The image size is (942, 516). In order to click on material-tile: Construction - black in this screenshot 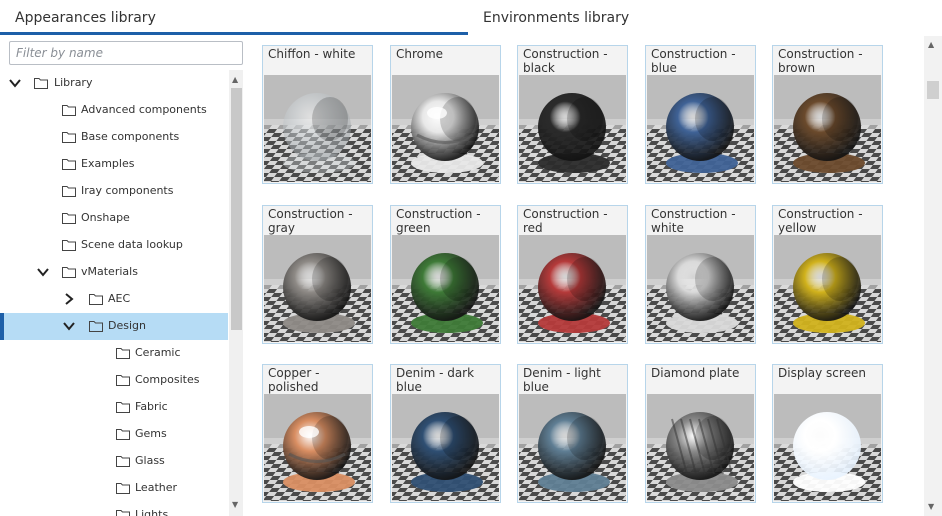, I will do `click(572, 114)`.